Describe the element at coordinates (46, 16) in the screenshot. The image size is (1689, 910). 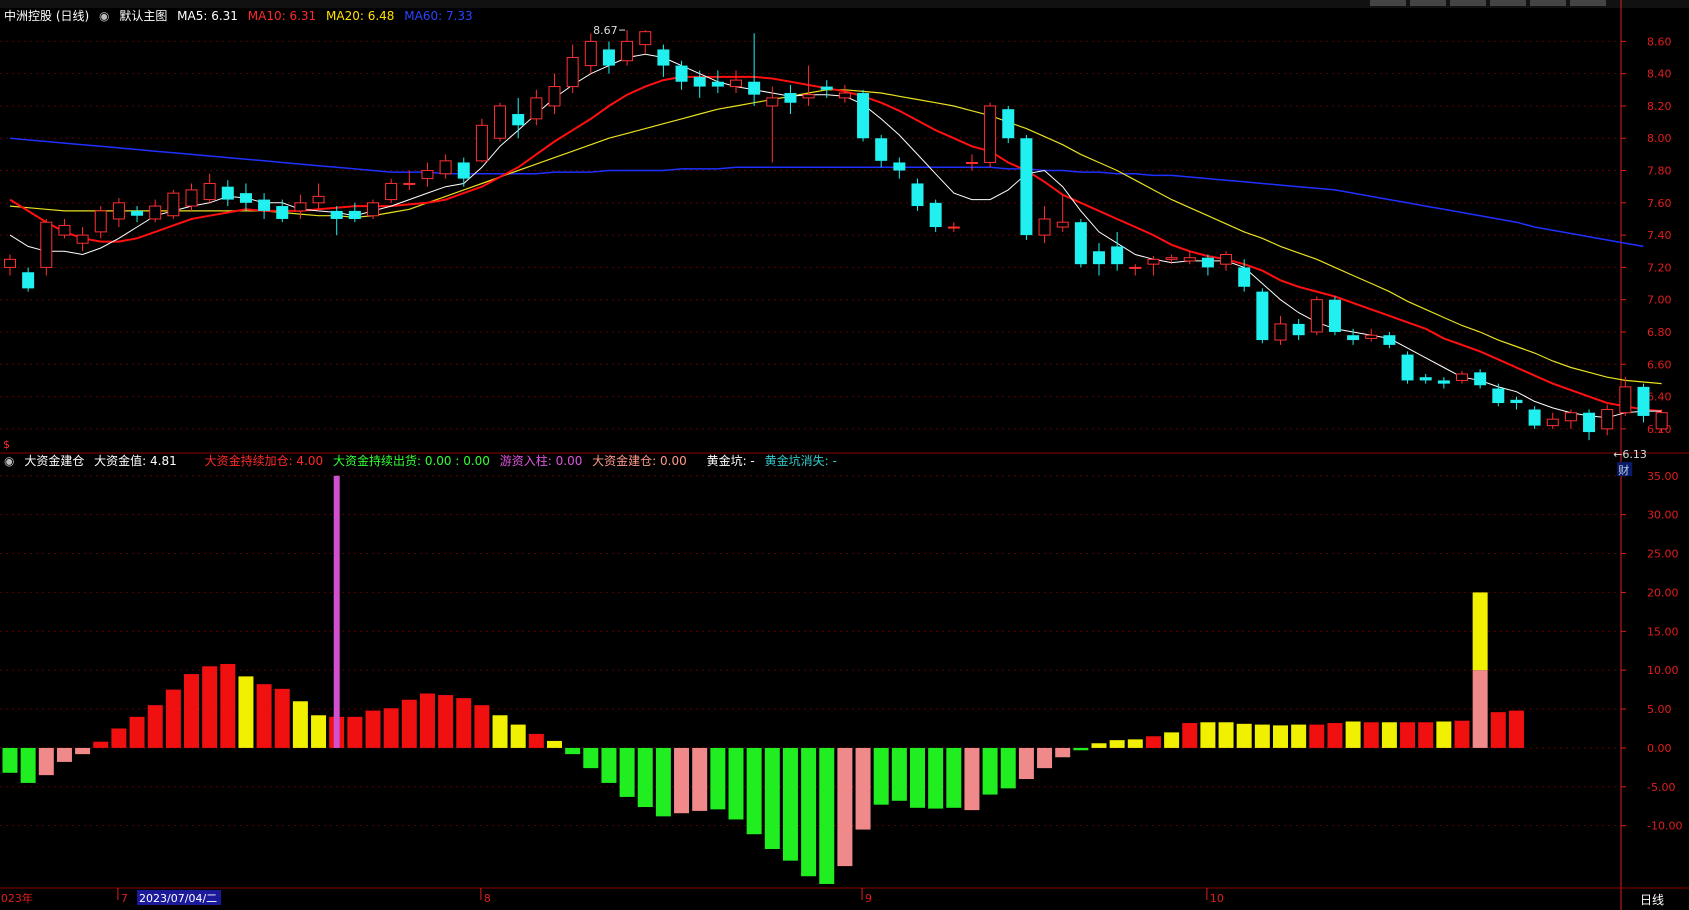
I see `stock-title: 中洲控股 (日线)` at that location.